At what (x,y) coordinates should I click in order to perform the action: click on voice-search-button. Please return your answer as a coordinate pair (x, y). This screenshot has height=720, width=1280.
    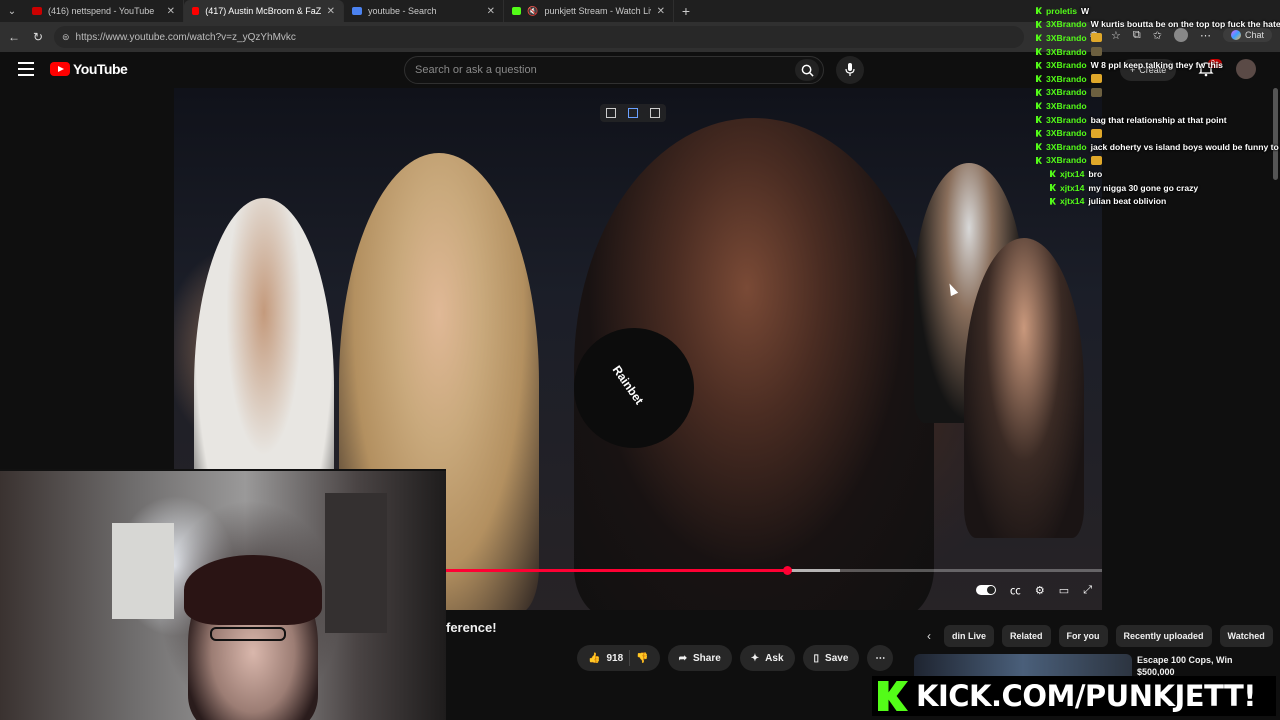
    Looking at the image, I should click on (850, 70).